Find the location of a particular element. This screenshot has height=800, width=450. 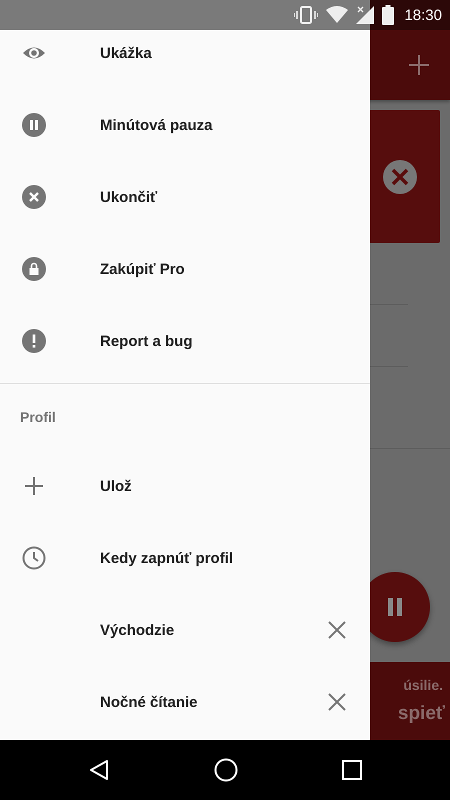

banner-text: spieť is located at coordinates (421, 714).